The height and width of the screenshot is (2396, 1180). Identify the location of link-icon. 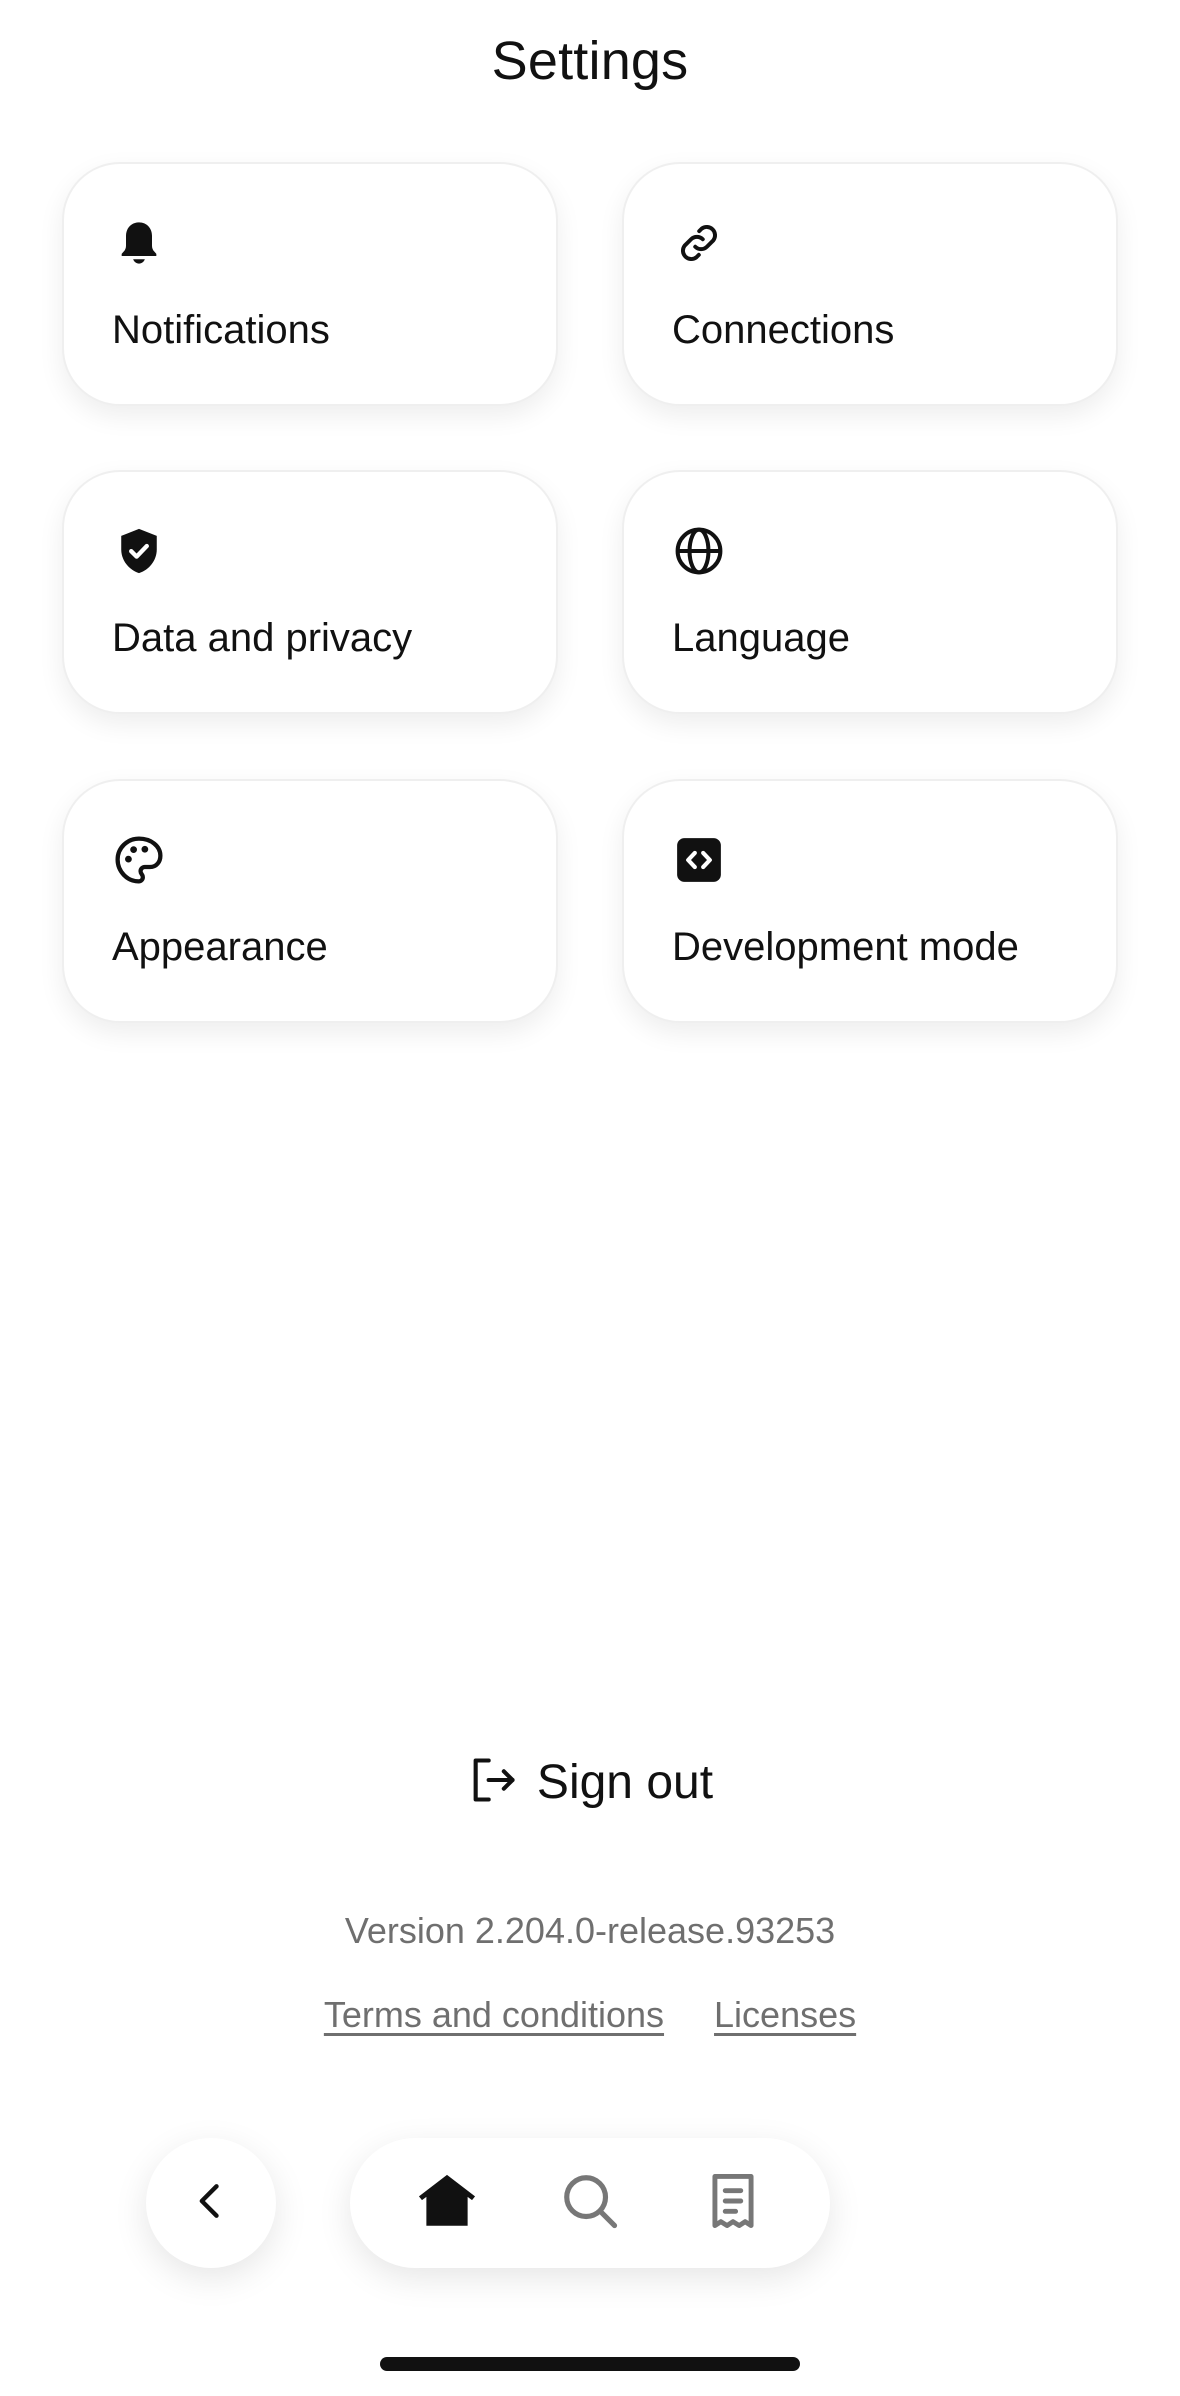
(699, 243).